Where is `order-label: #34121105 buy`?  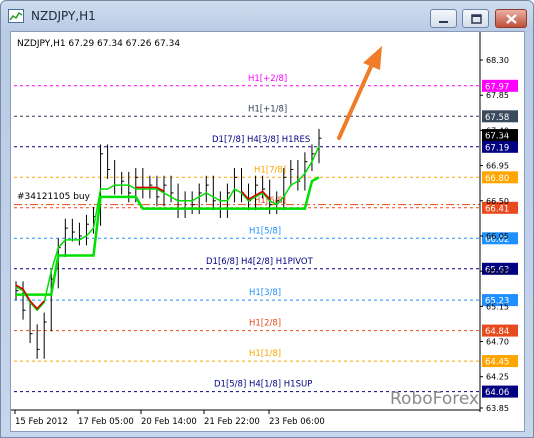
order-label: #34121105 buy is located at coordinates (54, 197).